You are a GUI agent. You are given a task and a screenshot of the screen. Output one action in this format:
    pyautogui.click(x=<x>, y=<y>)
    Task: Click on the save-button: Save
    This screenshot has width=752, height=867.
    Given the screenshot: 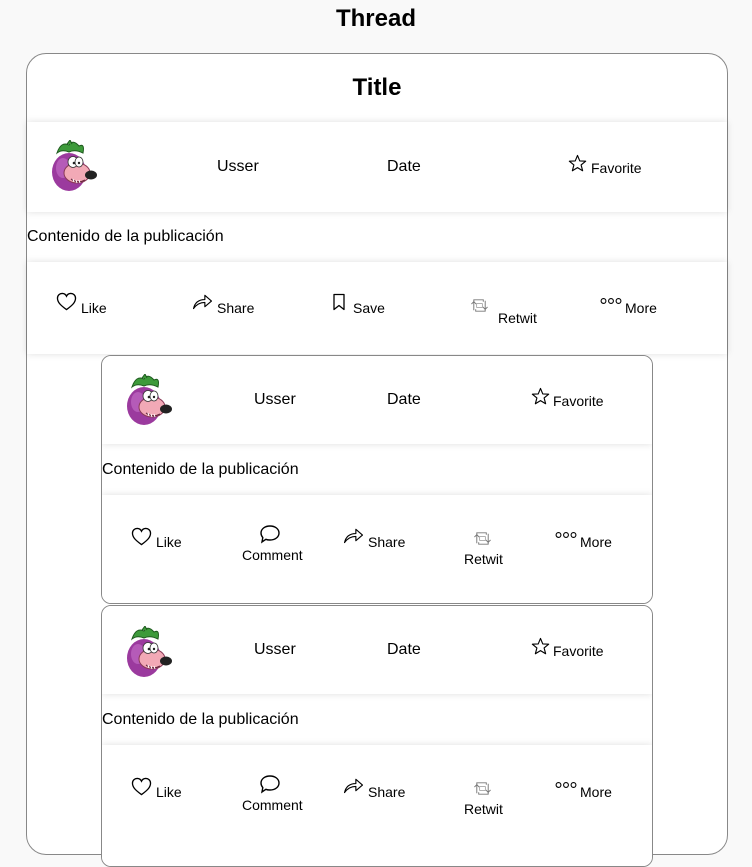 What is the action you would take?
    pyautogui.click(x=377, y=304)
    